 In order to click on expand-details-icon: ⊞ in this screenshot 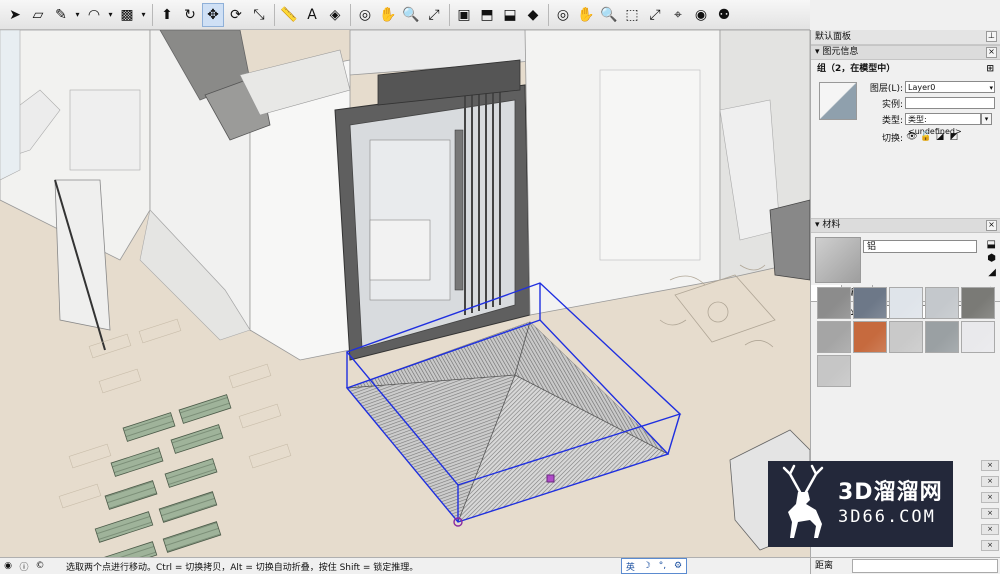, I will do `click(990, 69)`.